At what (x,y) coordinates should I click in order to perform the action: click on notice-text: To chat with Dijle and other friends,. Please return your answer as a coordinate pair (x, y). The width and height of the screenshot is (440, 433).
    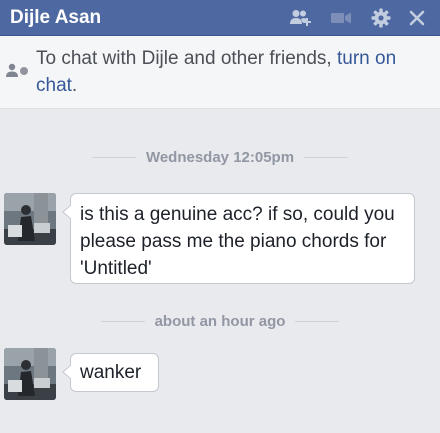
    Looking at the image, I should click on (184, 58).